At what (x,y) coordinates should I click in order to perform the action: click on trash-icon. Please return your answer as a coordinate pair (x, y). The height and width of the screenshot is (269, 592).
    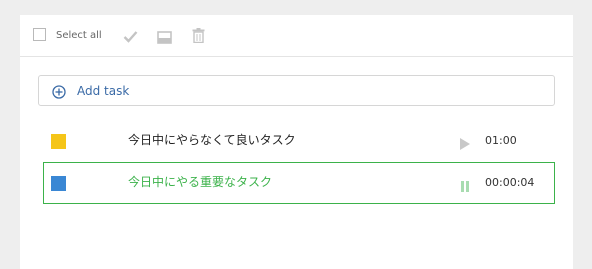
    Looking at the image, I should click on (198, 37).